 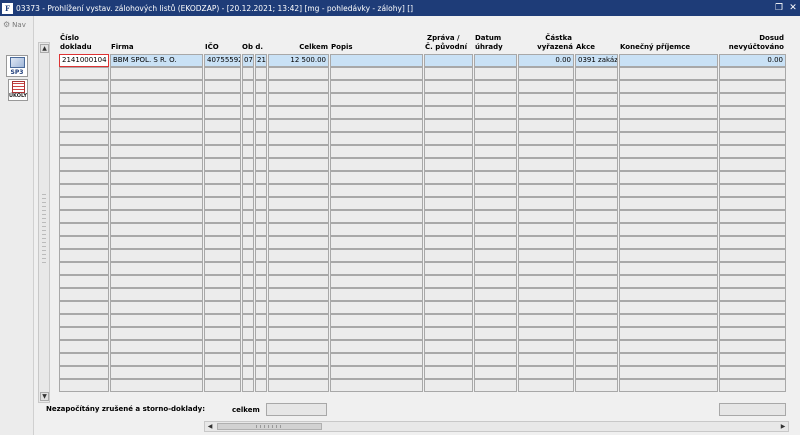 What do you see at coordinates (122, 47) in the screenshot?
I see `header-firma: Firma` at bounding box center [122, 47].